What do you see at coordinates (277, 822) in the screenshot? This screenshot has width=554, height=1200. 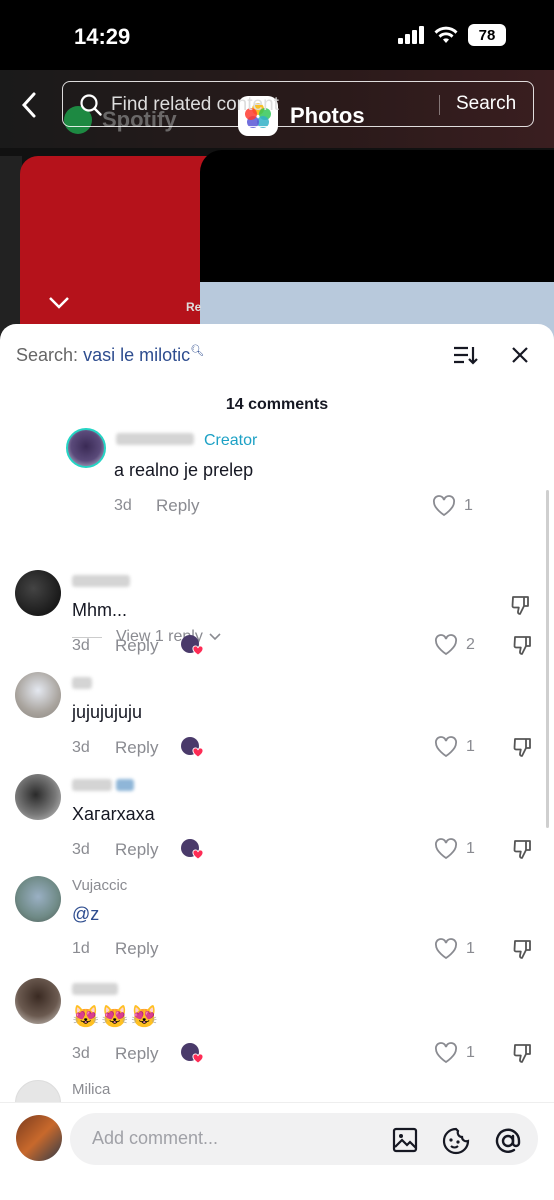 I see `list-item: Xaгarxaxa 3d Reply 1` at bounding box center [277, 822].